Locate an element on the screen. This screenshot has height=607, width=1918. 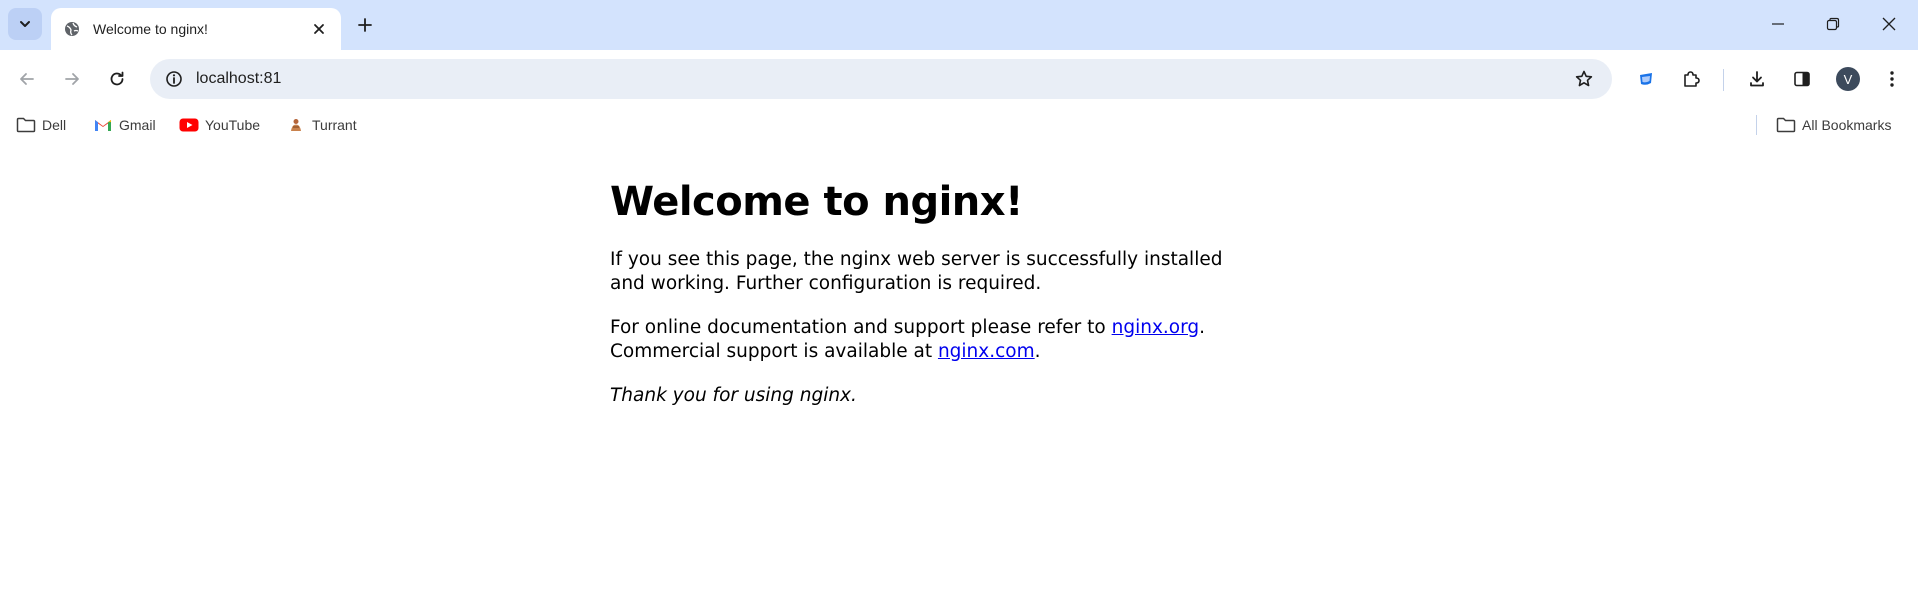
forward-button is located at coordinates (72, 79).